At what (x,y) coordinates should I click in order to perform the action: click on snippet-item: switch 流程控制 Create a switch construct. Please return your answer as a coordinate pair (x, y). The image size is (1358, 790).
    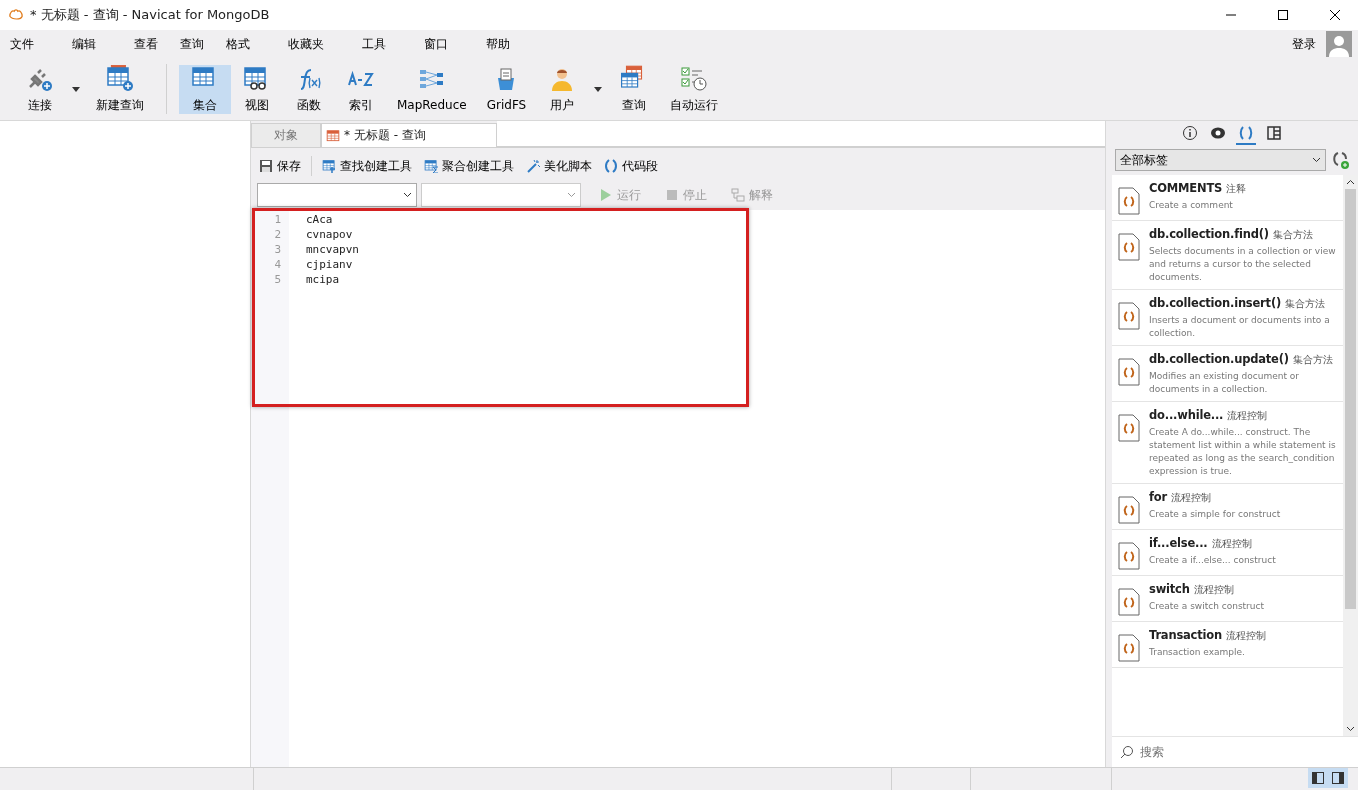
    Looking at the image, I should click on (1227, 599).